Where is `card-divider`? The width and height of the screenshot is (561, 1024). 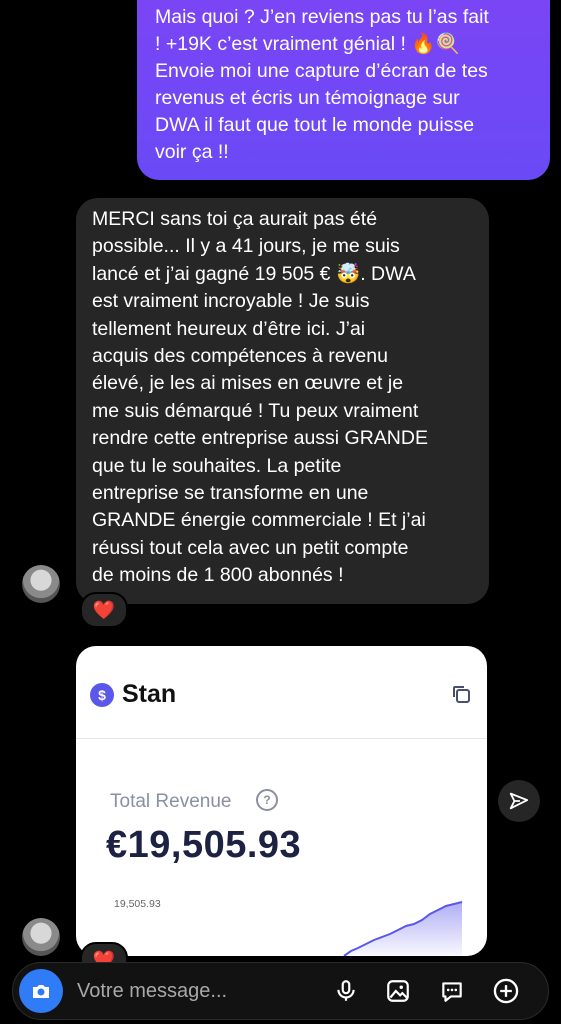 card-divider is located at coordinates (281, 738).